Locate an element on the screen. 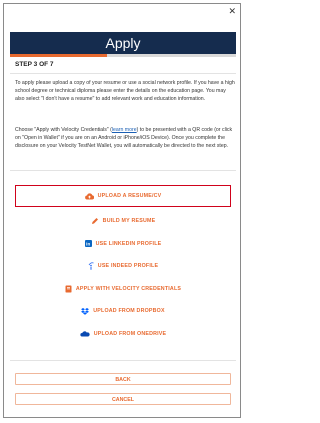 The height and width of the screenshot is (423, 320). cloud-upload-icon is located at coordinates (89, 196).